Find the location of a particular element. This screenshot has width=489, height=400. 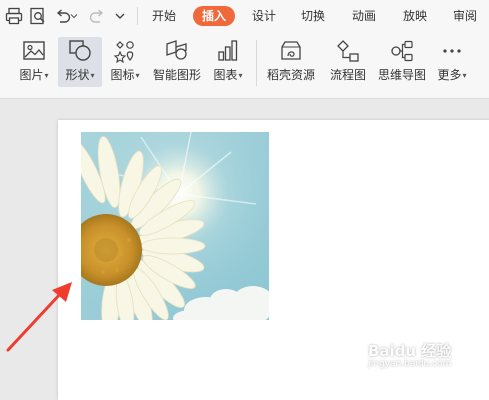

flowchart-label: 流程图 is located at coordinates (347, 75).